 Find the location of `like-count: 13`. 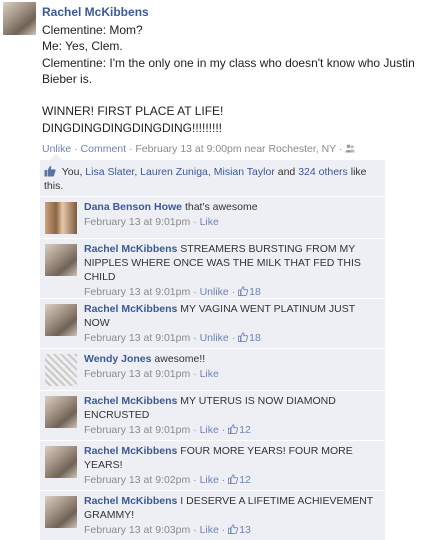

like-count: 13 is located at coordinates (245, 530).